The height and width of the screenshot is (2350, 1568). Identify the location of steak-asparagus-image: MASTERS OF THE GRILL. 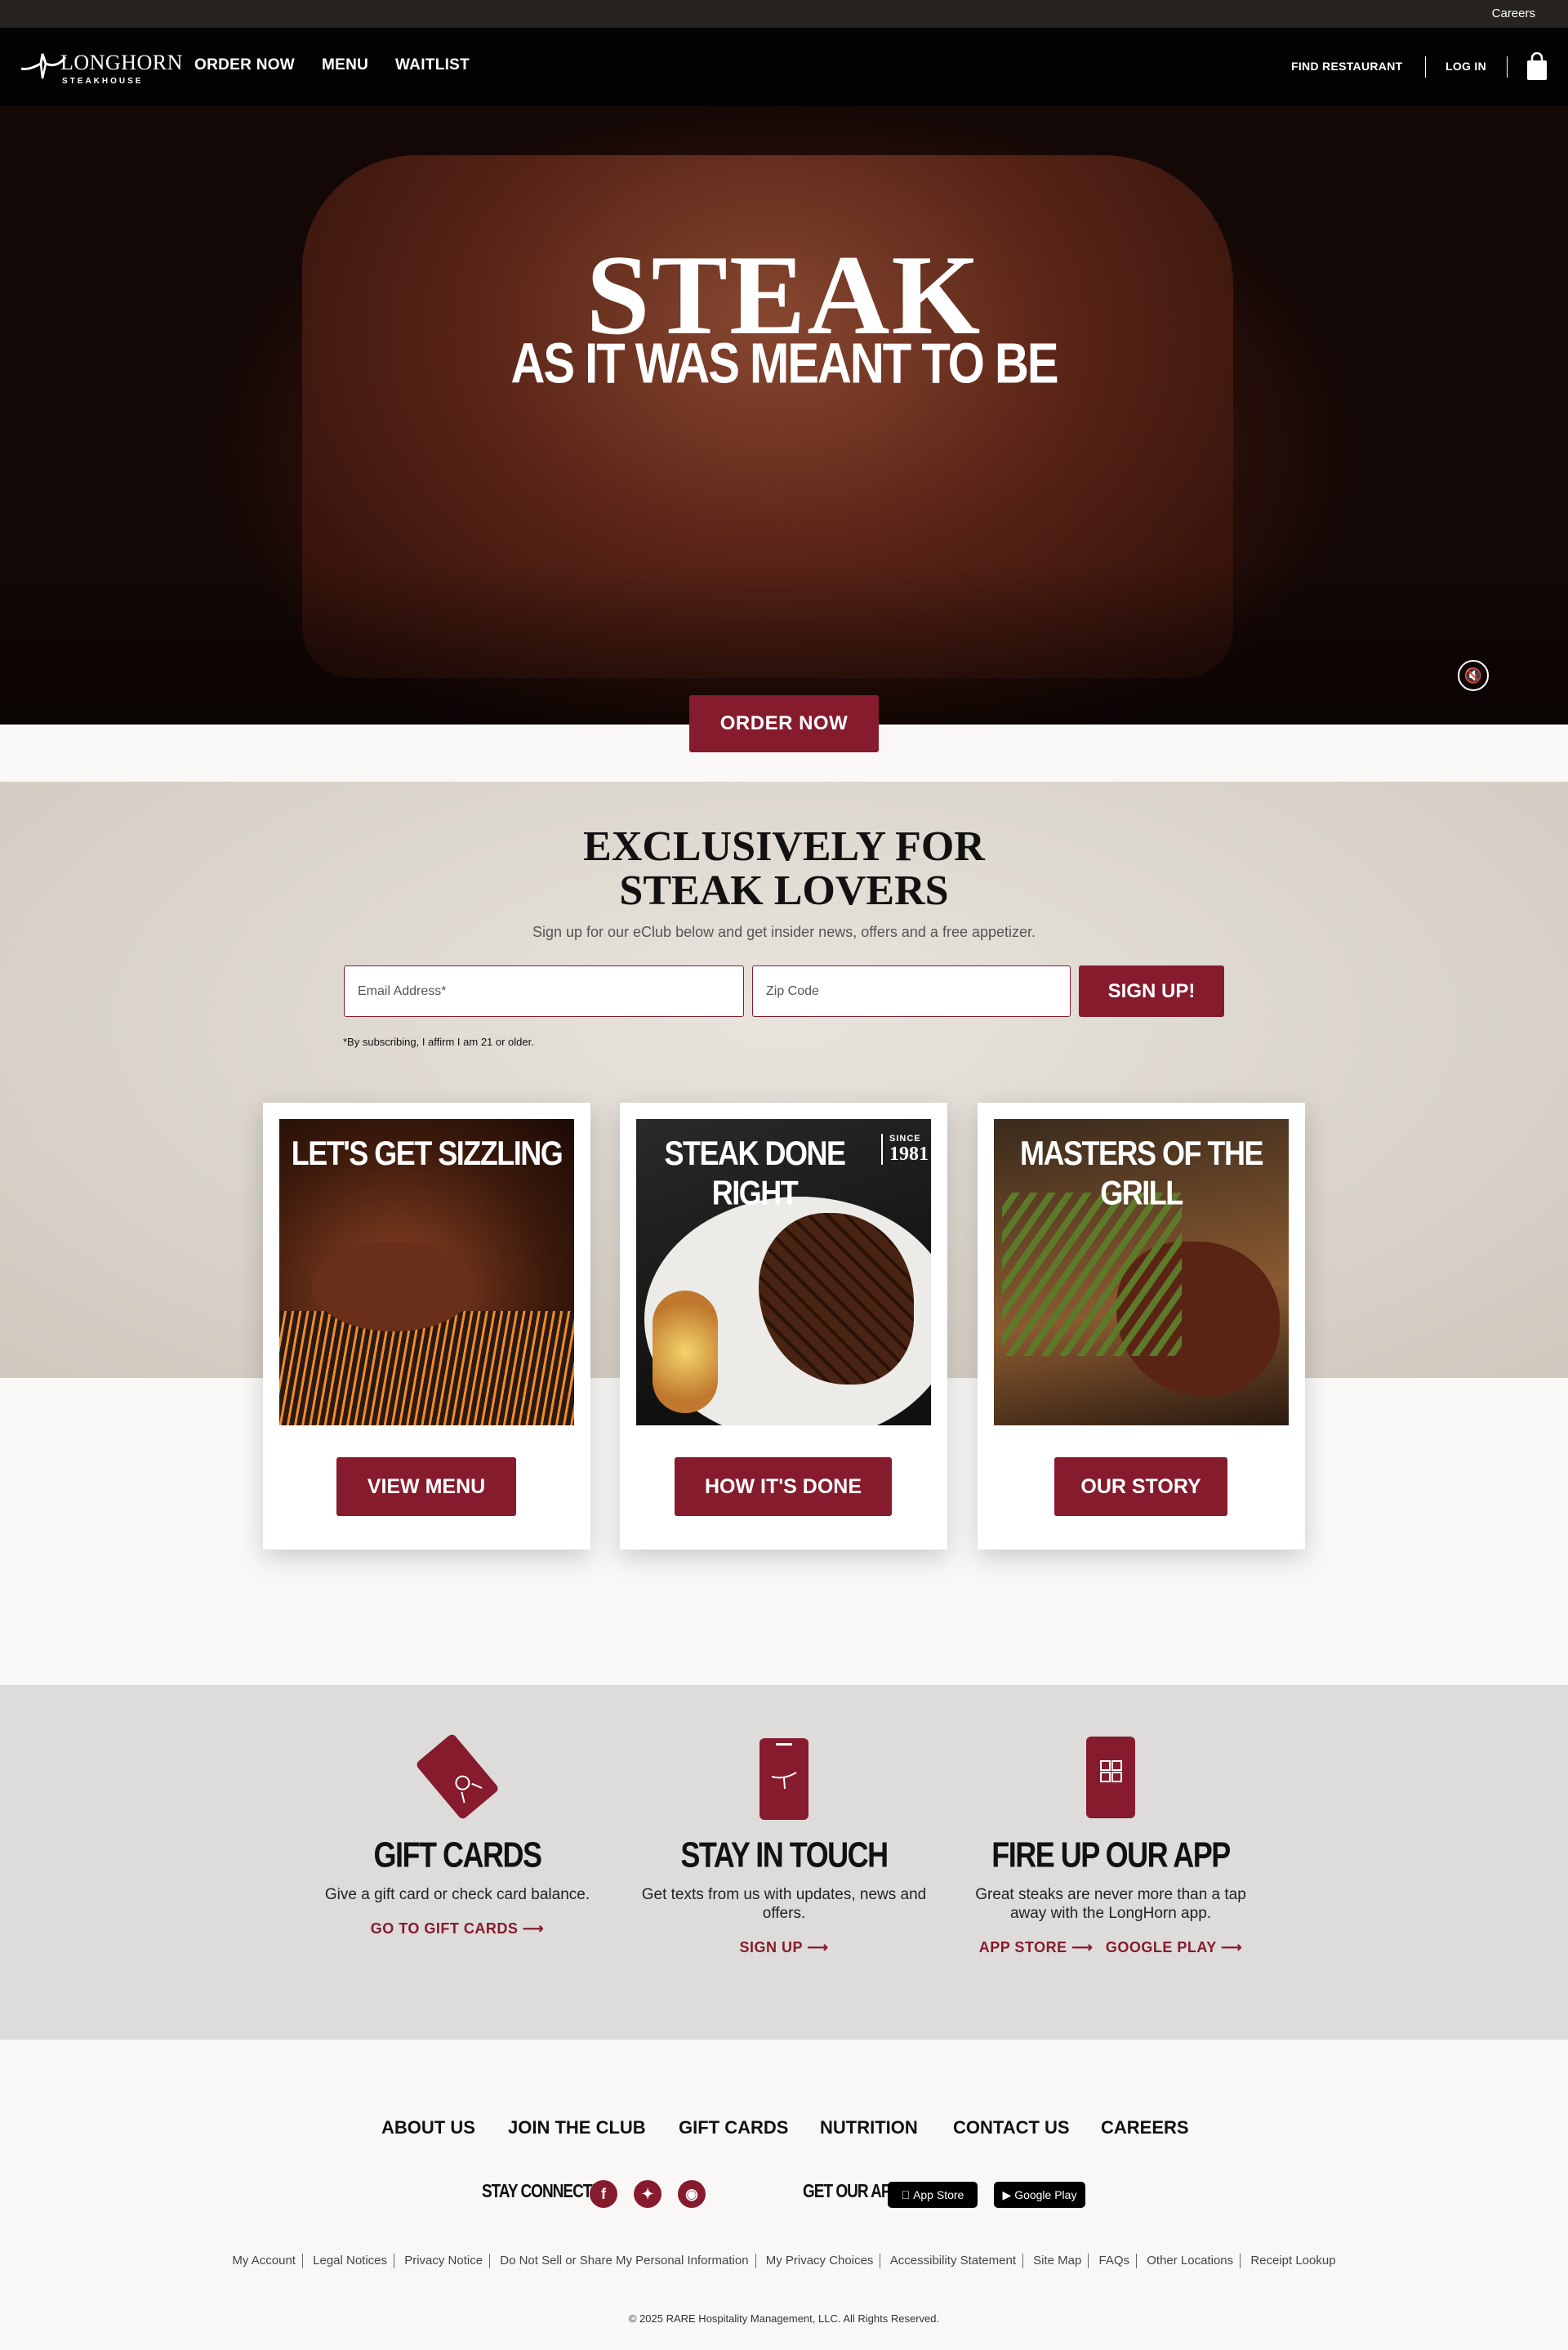
(1141, 1272).